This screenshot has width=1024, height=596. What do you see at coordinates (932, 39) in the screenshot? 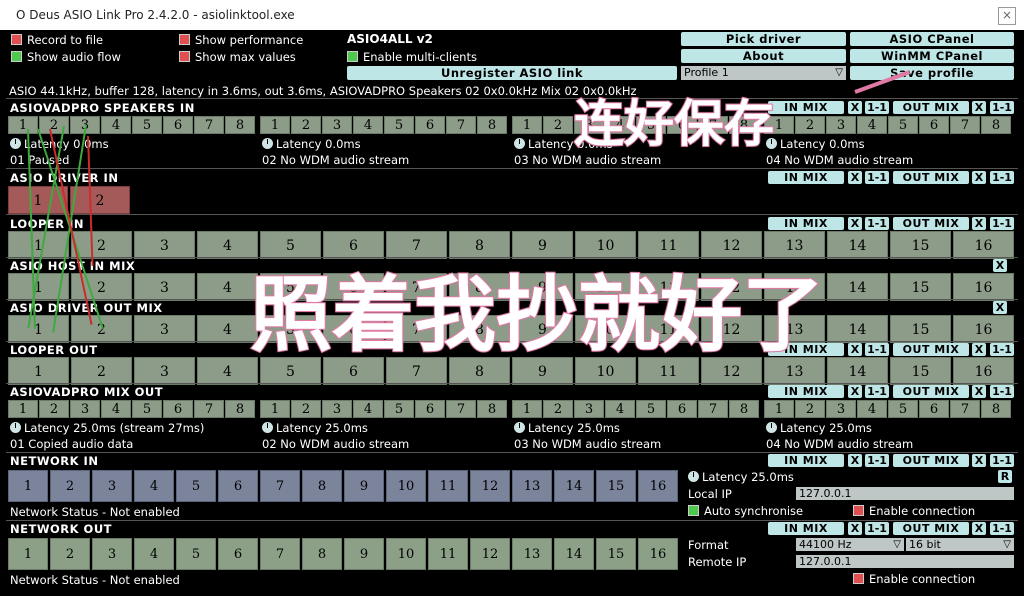
I see `asio-cpanel-button: ASIO CPanel` at bounding box center [932, 39].